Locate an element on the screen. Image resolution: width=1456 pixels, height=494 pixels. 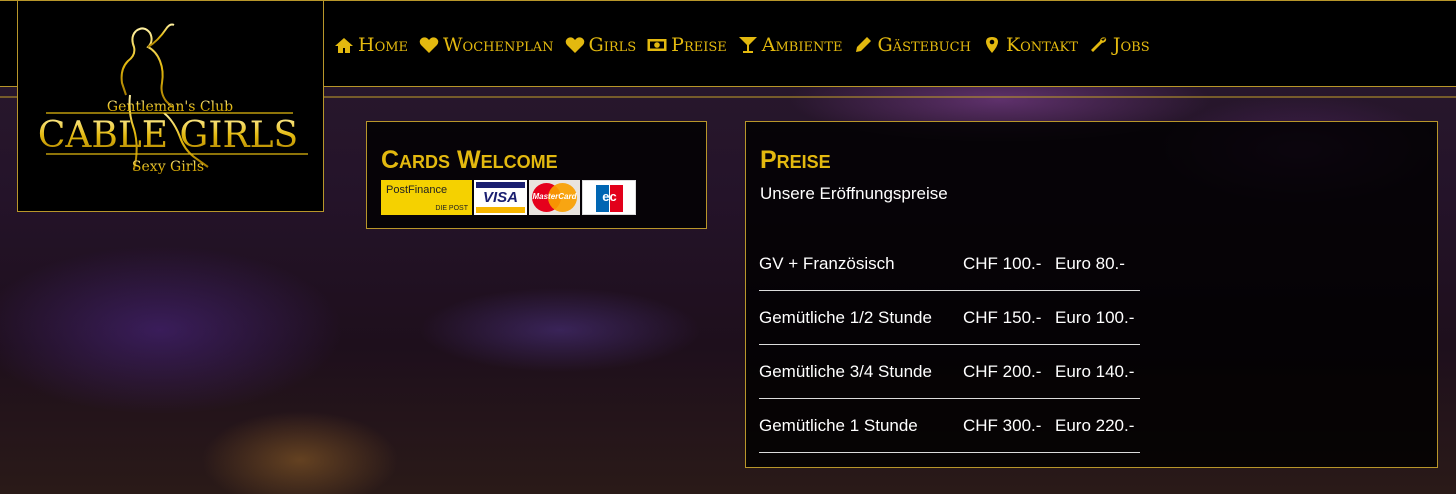
price-name: Gemütliche 3/4 Stunde is located at coordinates (845, 371).